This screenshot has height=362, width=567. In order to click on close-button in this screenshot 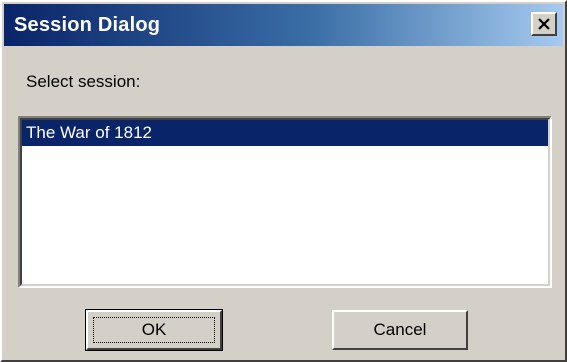, I will do `click(544, 24)`.